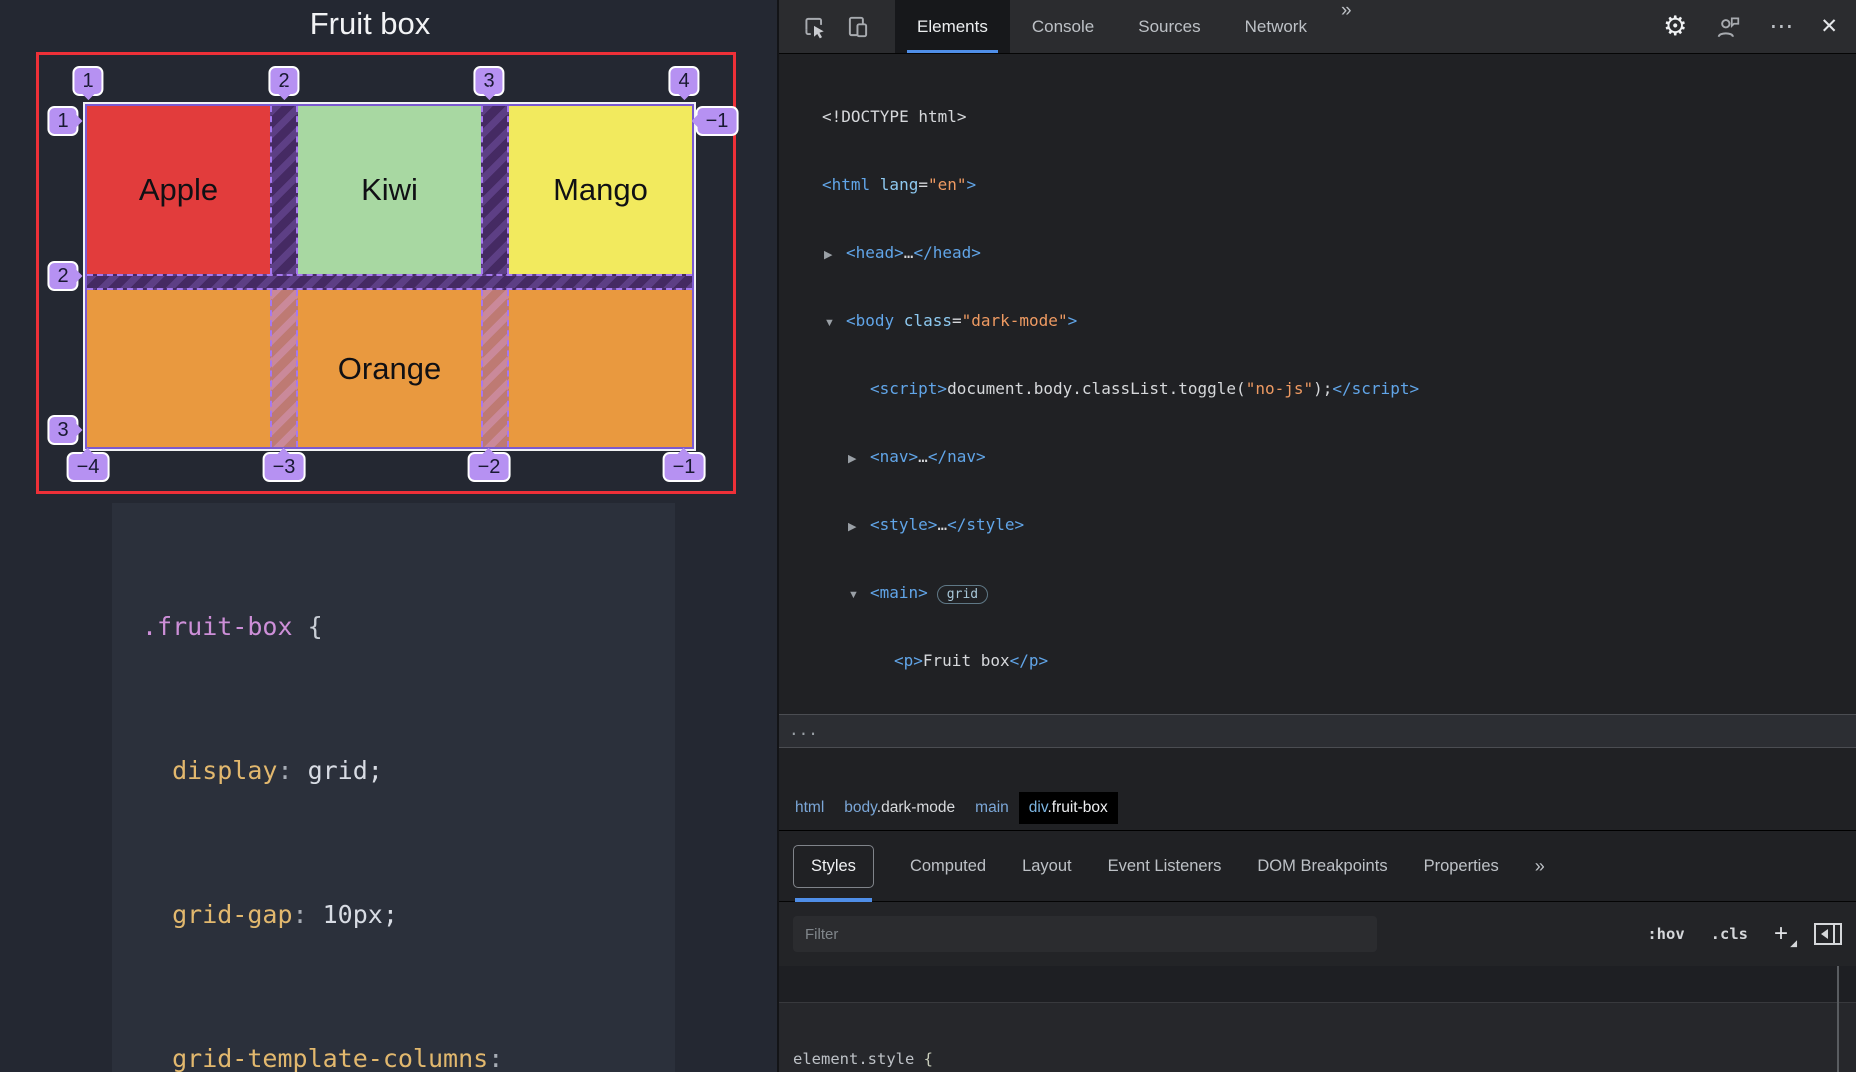 The image size is (1856, 1072). Describe the element at coordinates (1461, 866) in the screenshot. I see `tab-properties: Properties` at that location.